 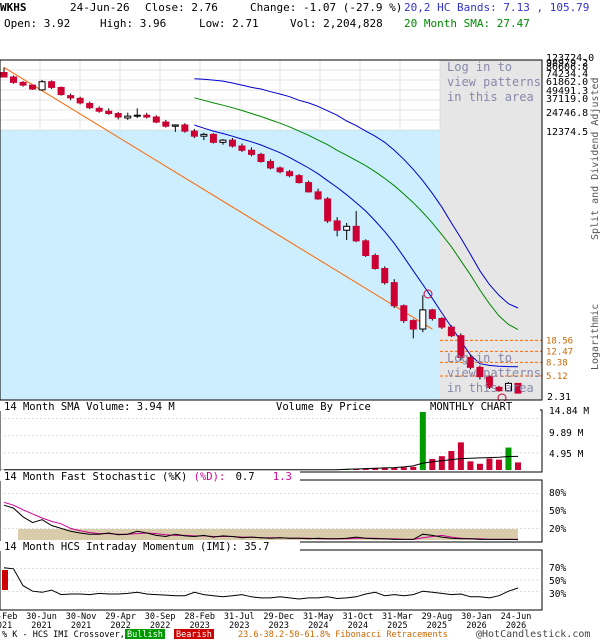 What do you see at coordinates (13, 7) in the screenshot?
I see `symbol-label: WKHS` at bounding box center [13, 7].